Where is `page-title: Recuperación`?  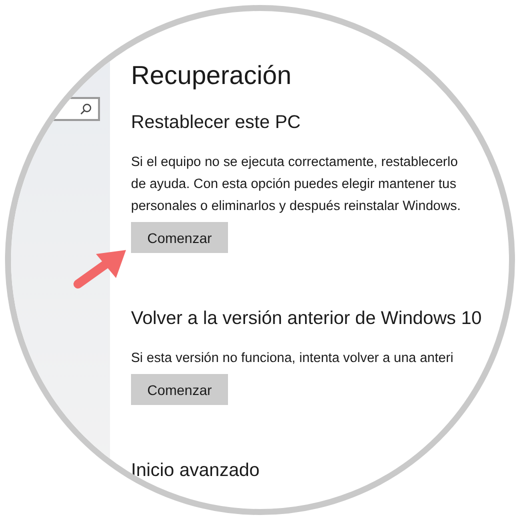
page-title: Recuperación is located at coordinates (211, 75).